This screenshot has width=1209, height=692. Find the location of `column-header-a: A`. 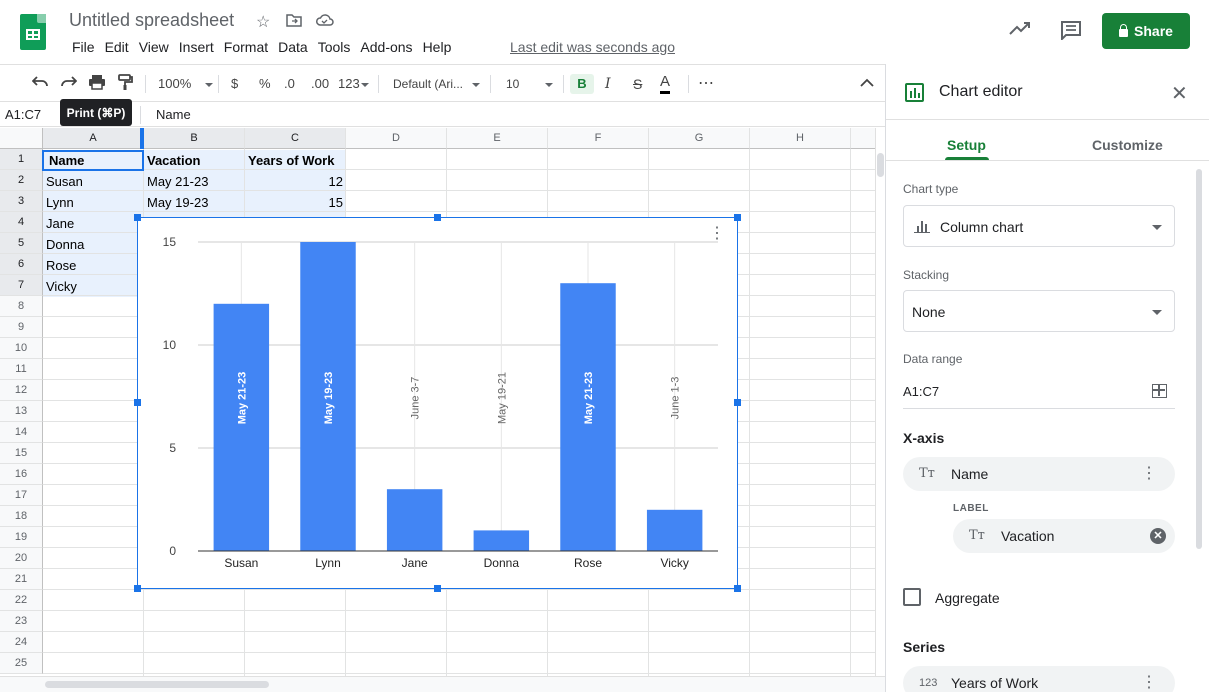

column-header-a: A is located at coordinates (93, 138).